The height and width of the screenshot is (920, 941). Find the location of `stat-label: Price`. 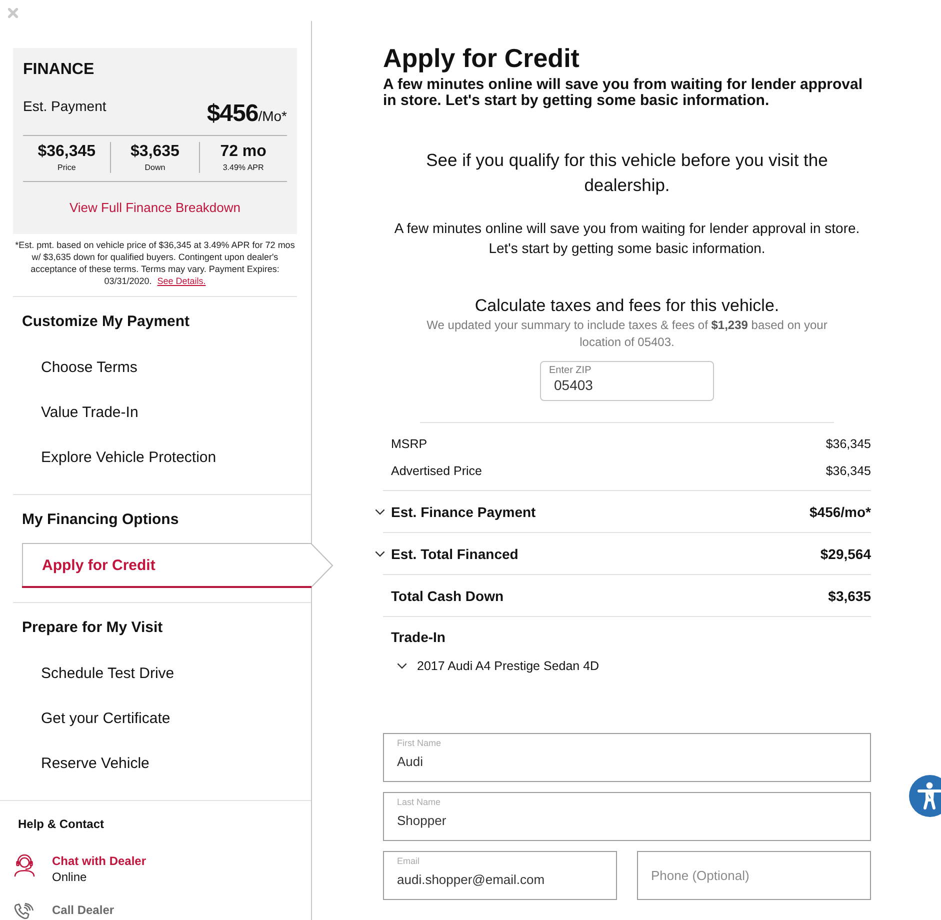

stat-label: Price is located at coordinates (67, 168).